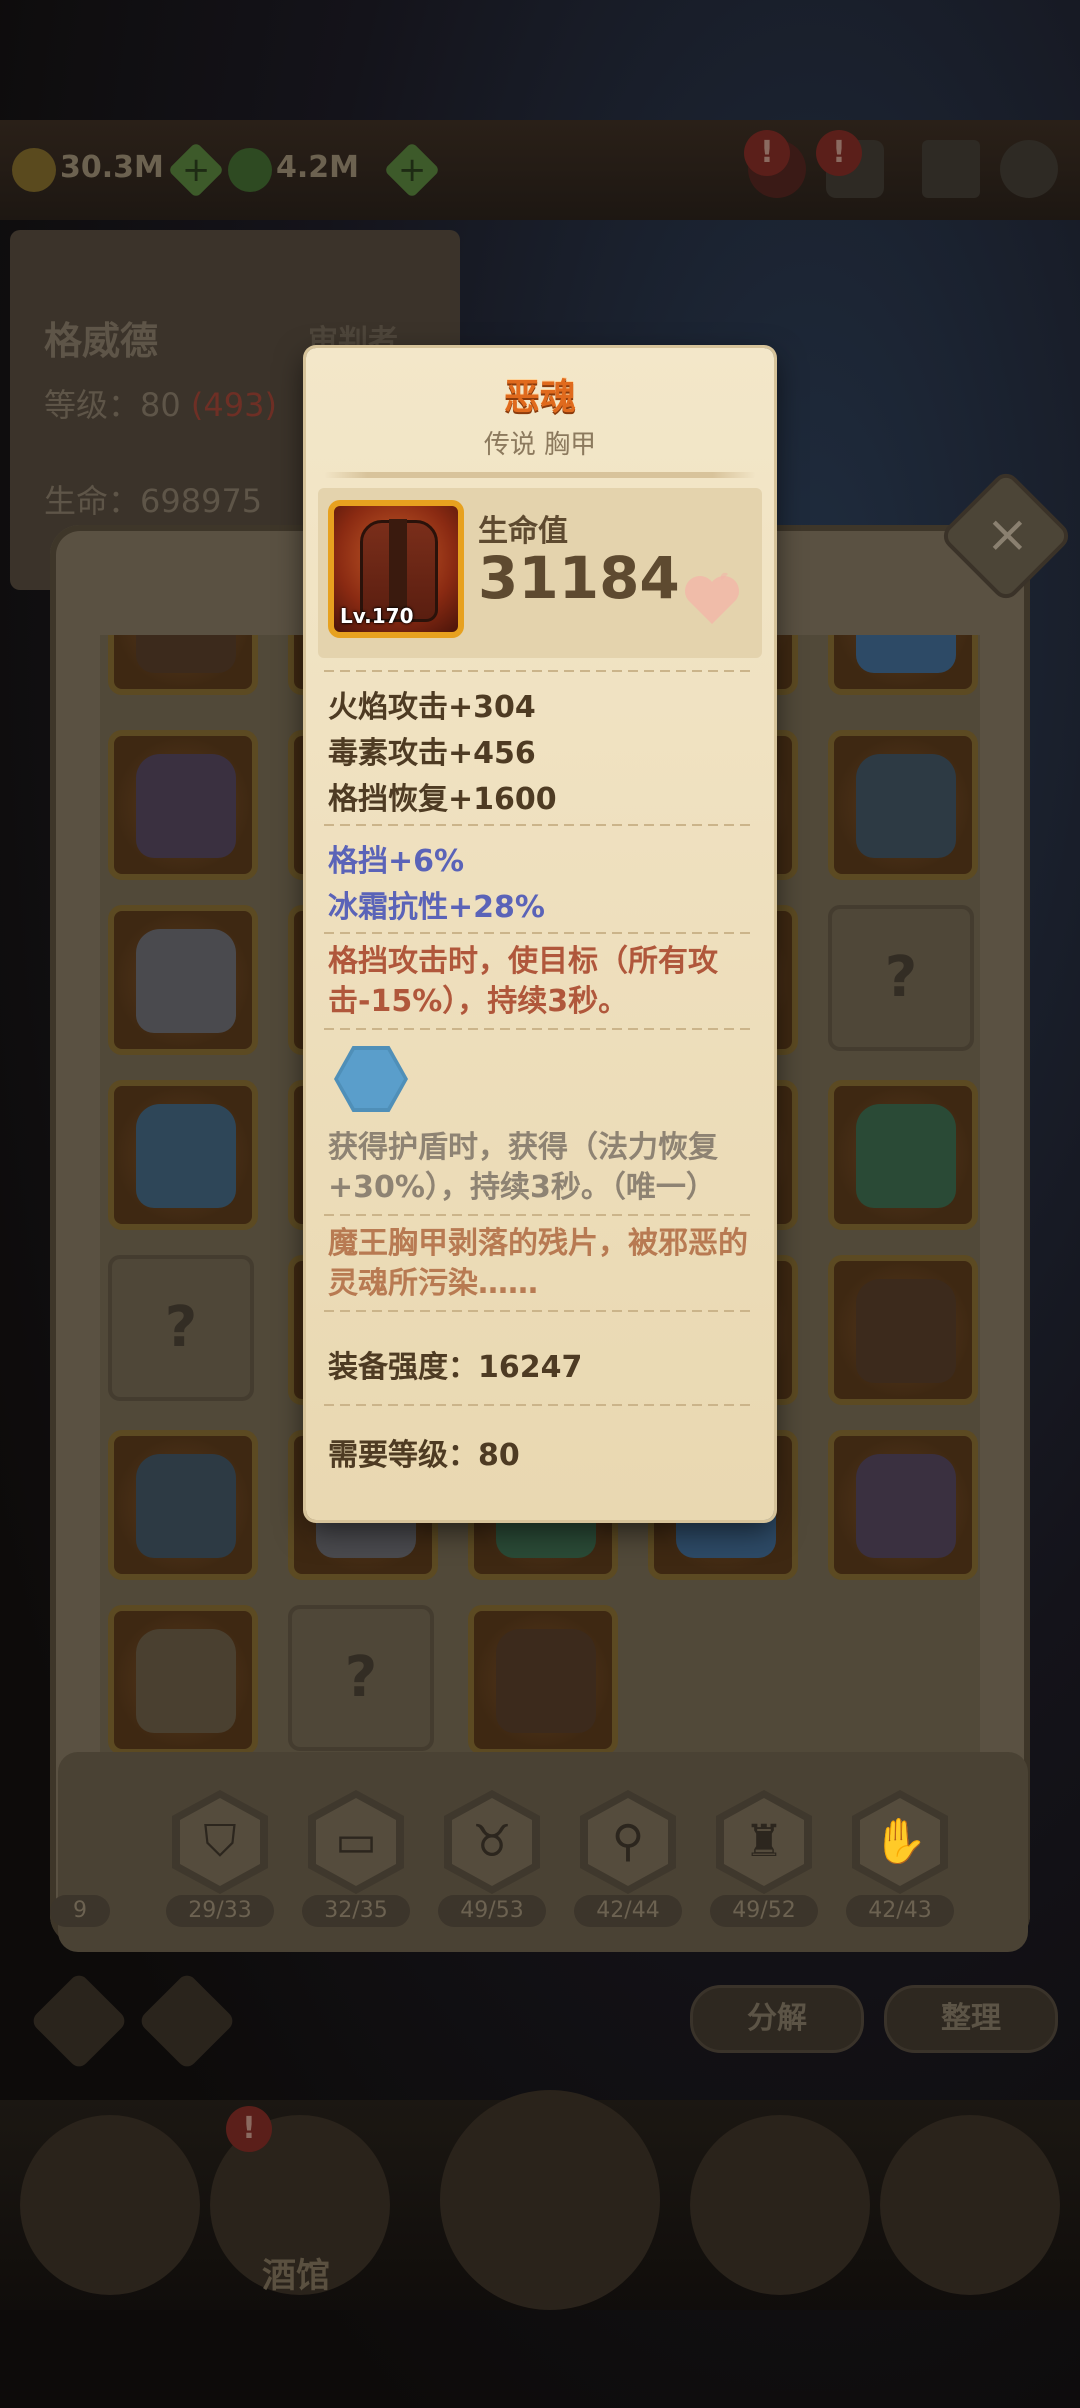 The height and width of the screenshot is (2408, 1080). What do you see at coordinates (764, 1911) in the screenshot?
I see `category-count: 49/52` at bounding box center [764, 1911].